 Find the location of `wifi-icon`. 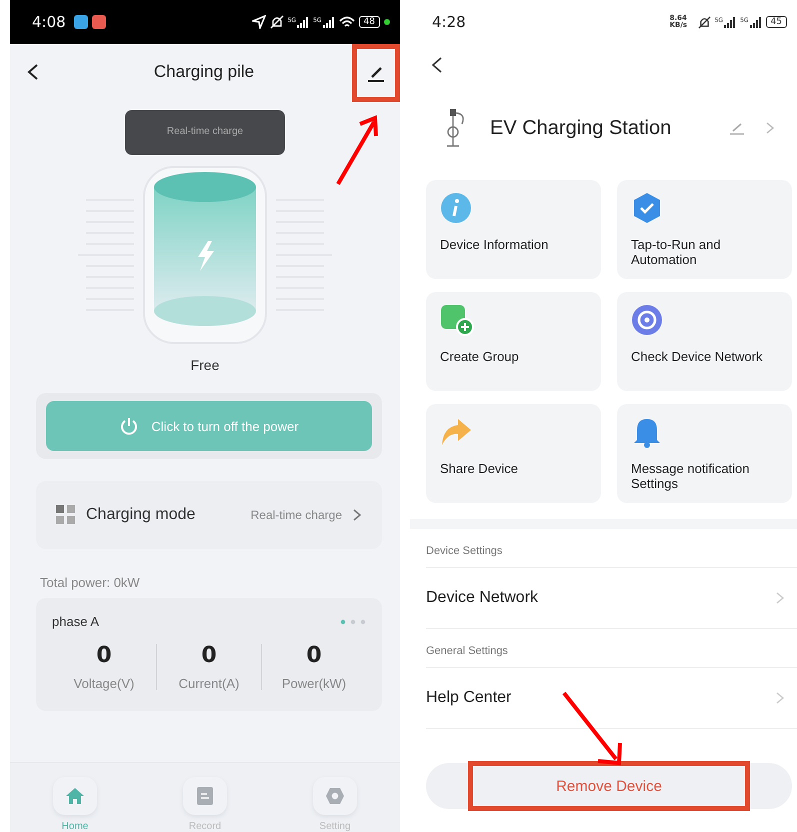

wifi-icon is located at coordinates (346, 22).